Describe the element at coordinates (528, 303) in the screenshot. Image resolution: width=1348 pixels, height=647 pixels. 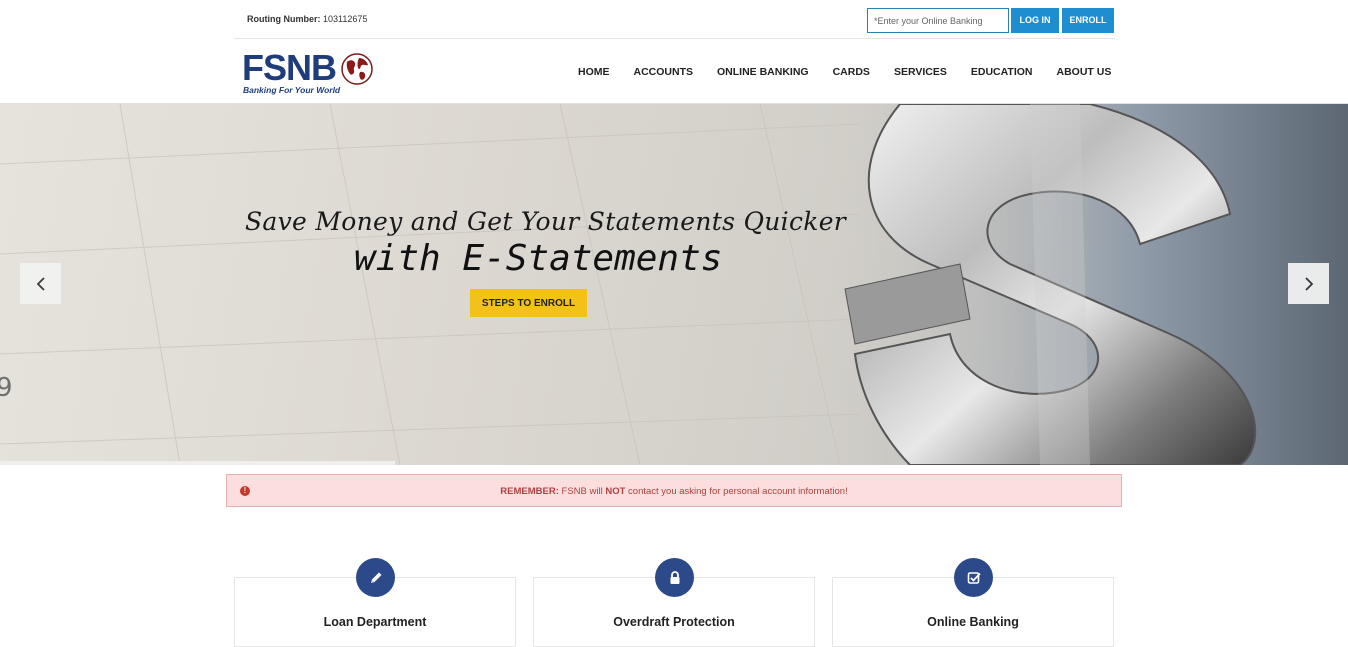
I see `steps-to-enroll-button: STEPS TO ENROLL` at that location.